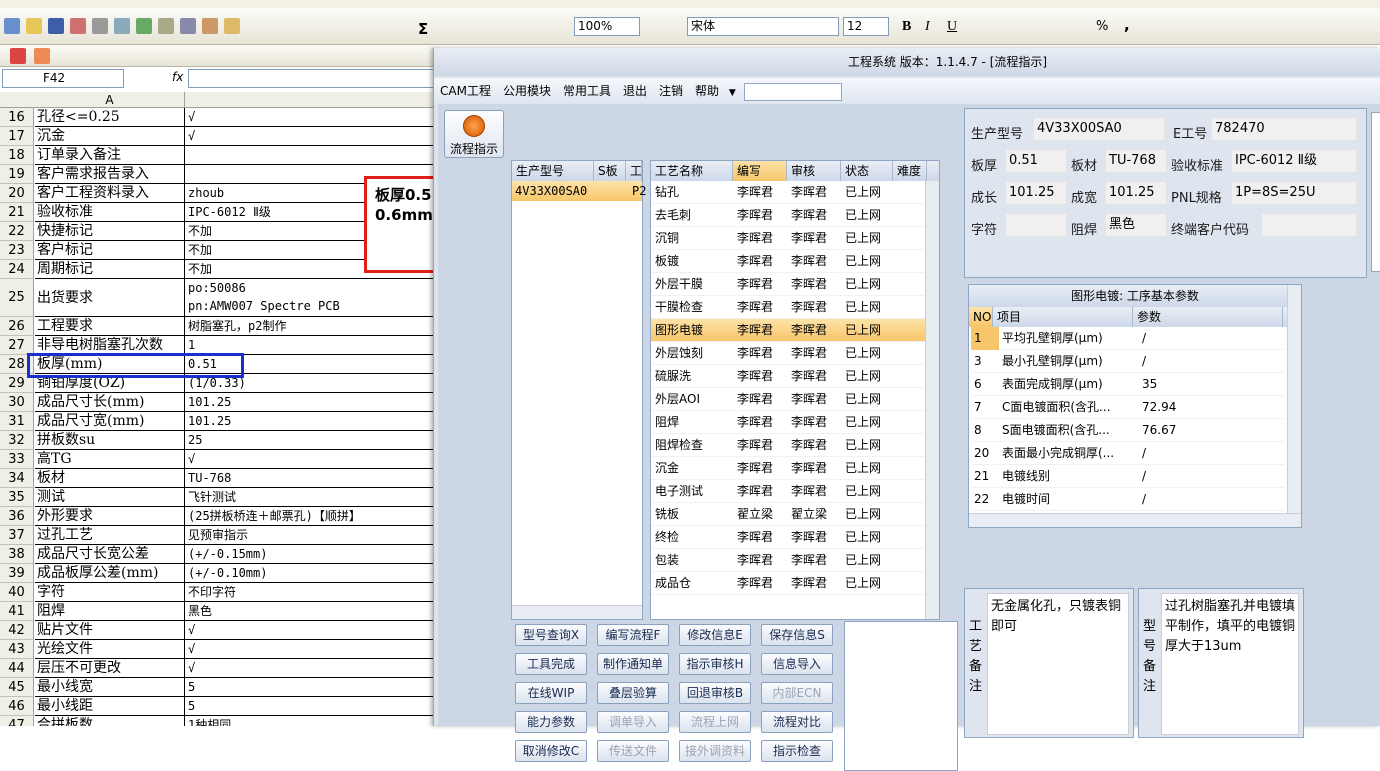 This screenshot has height=771, width=1380. What do you see at coordinates (788, 238) in the screenshot?
I see `process-row: 沉铜 李晖君 李晖君 已上网` at bounding box center [788, 238].